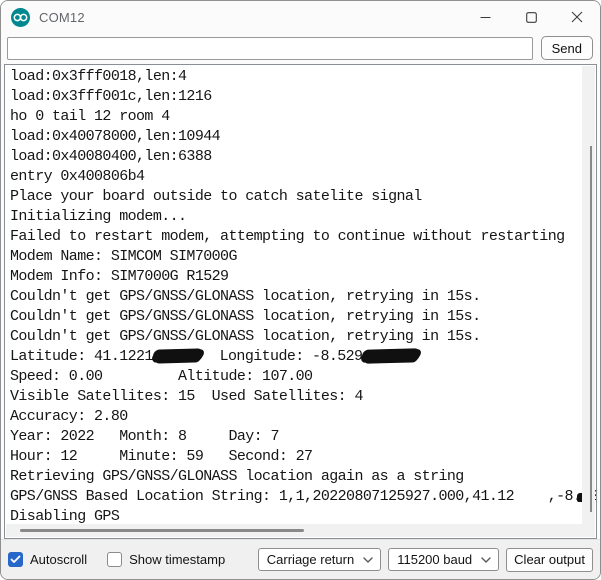 Image resolution: width=601 pixels, height=580 pixels. I want to click on line-ending-value: Carriage return, so click(310, 559).